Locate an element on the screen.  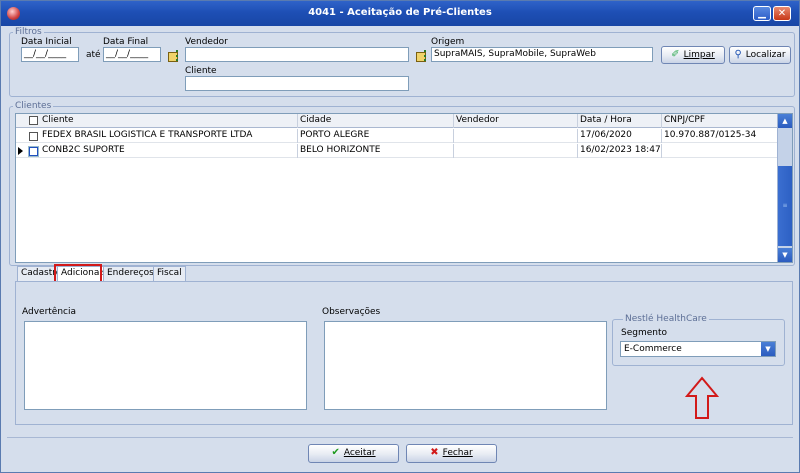
grid-scrollbar: ▲ ≡ ▼ is located at coordinates (784, 188).